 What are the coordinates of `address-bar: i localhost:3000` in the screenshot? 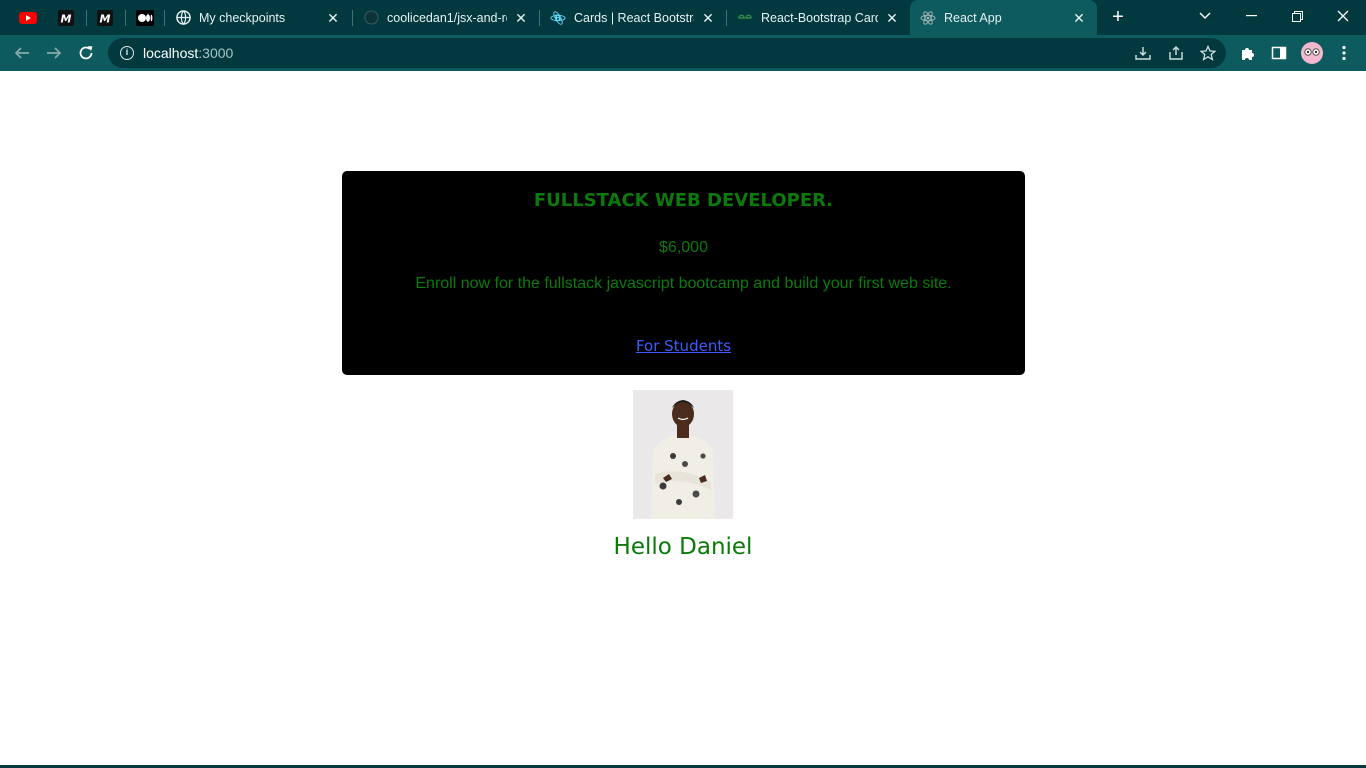 It's located at (667, 53).